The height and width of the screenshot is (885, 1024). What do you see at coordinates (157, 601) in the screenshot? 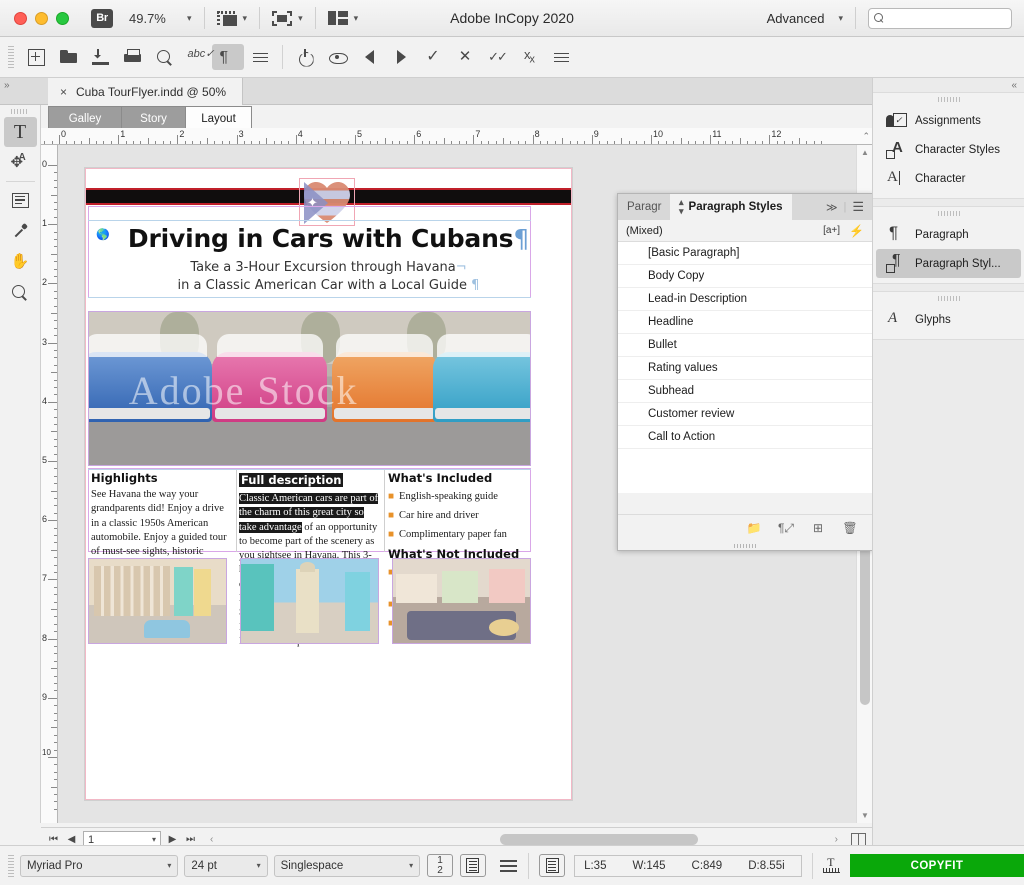
I see `gallery-photo-colonnade` at bounding box center [157, 601].